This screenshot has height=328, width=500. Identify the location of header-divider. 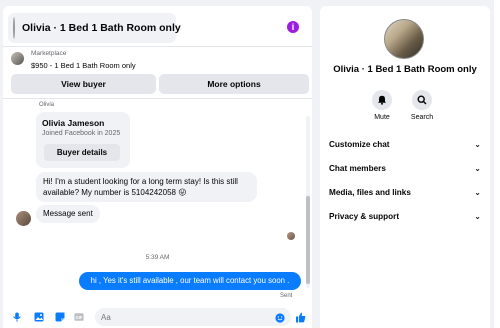
(157, 46).